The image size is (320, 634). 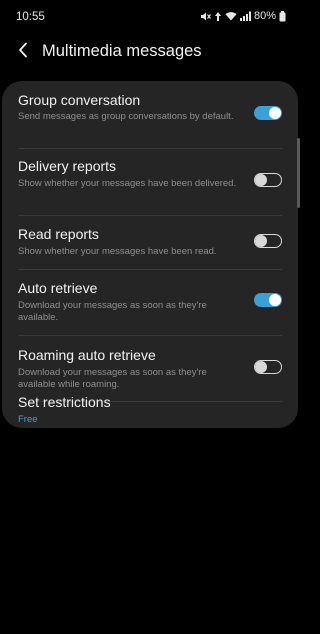 I want to click on setting-label: Delivery reports, so click(x=67, y=166).